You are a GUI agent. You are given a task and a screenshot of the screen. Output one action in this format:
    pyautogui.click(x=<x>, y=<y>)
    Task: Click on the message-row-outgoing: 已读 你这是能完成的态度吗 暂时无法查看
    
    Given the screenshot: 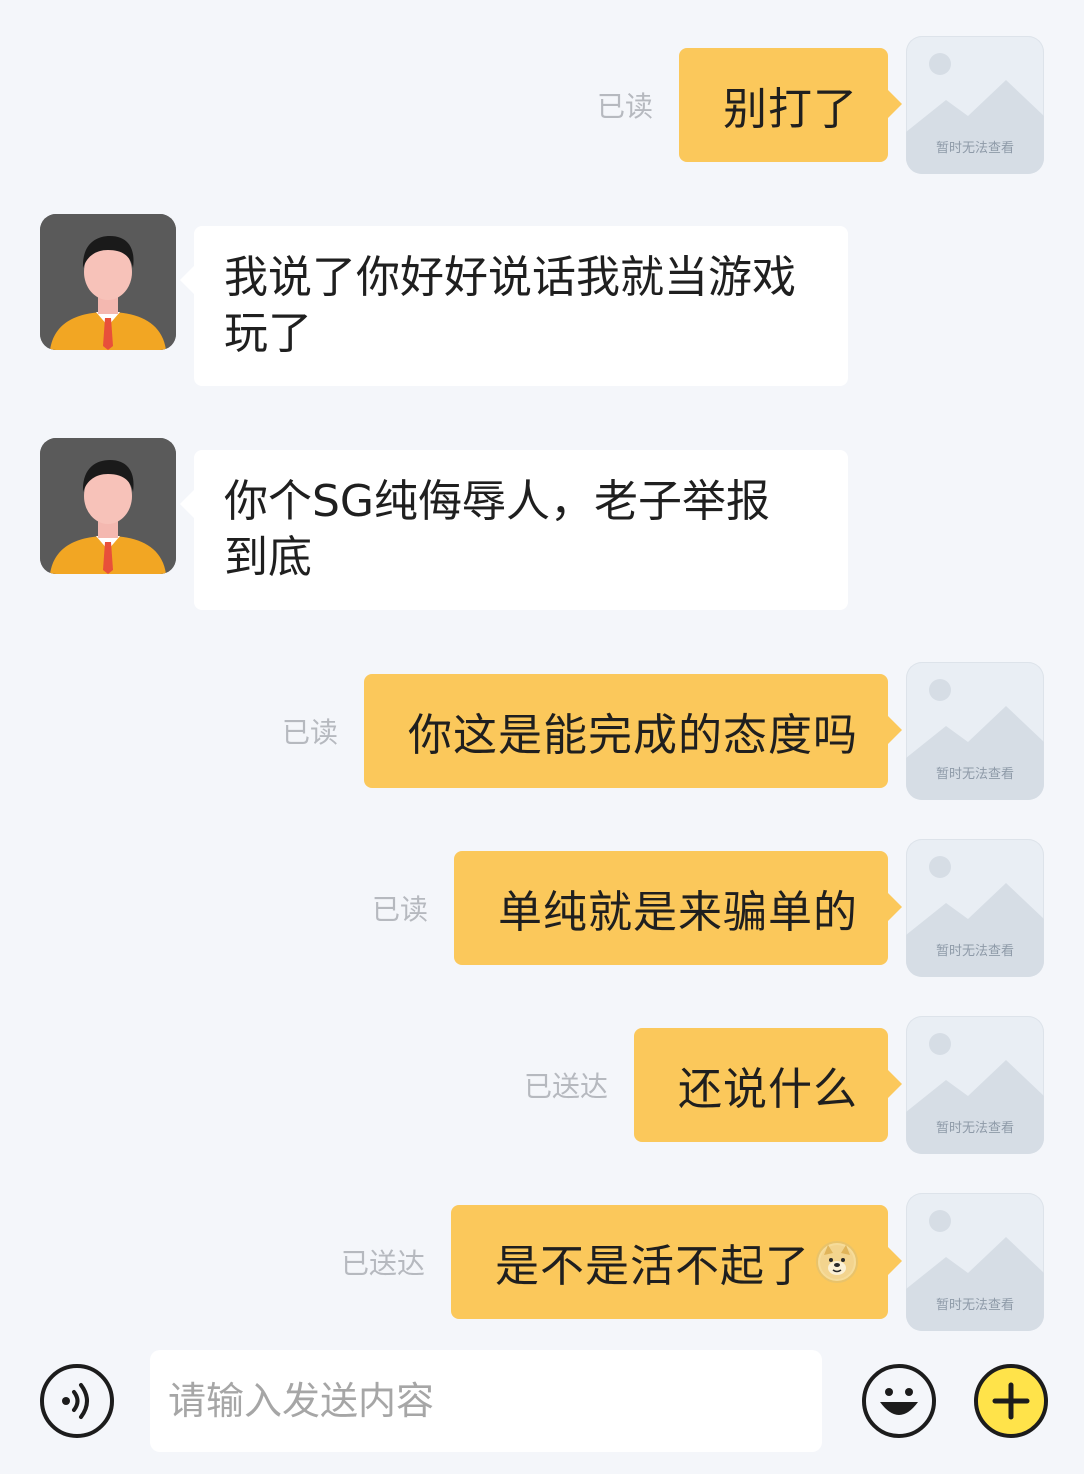 What is the action you would take?
    pyautogui.click(x=663, y=731)
    